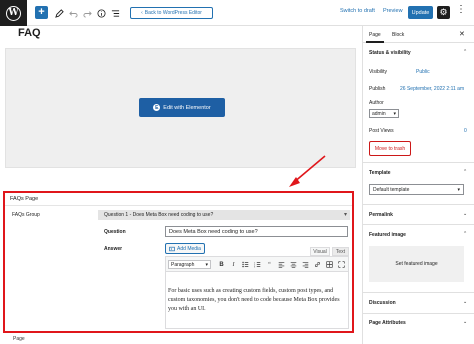 The width and height of the screenshot is (474, 344). Describe the element at coordinates (113, 249) in the screenshot. I see `answer-label: Answer` at that location.